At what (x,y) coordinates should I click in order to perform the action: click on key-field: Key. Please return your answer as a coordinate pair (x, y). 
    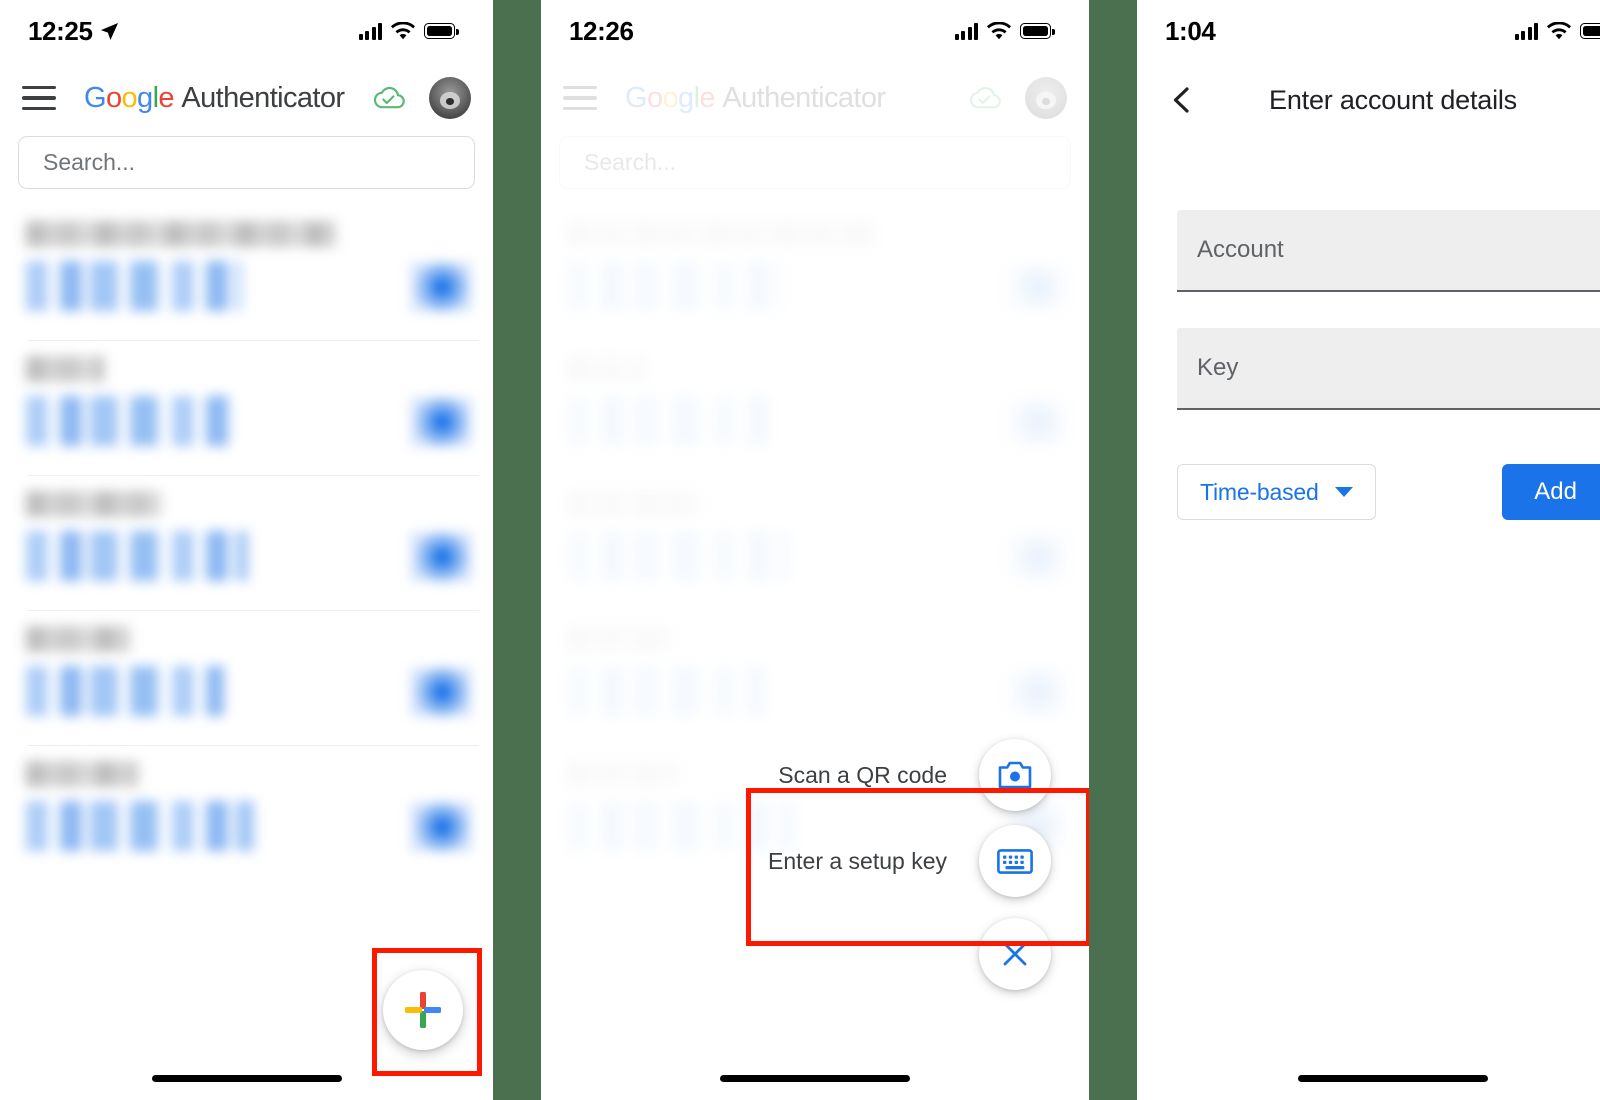
    Looking at the image, I should click on (1388, 369).